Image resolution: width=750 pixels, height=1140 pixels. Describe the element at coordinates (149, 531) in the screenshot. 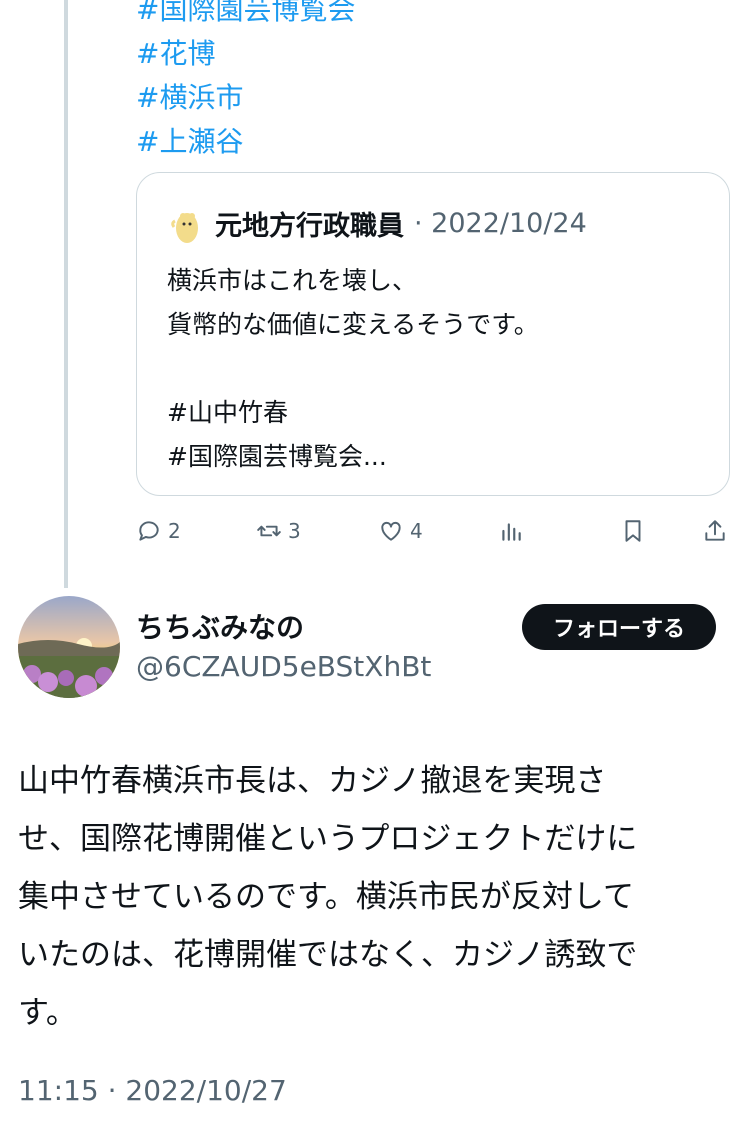

I see `reply-icon` at that location.